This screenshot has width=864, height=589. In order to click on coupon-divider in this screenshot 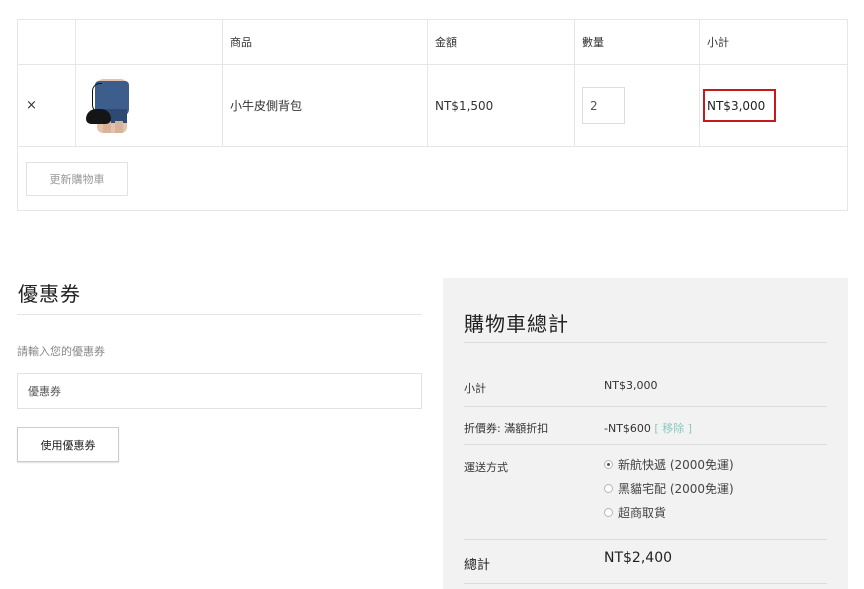, I will do `click(219, 314)`.